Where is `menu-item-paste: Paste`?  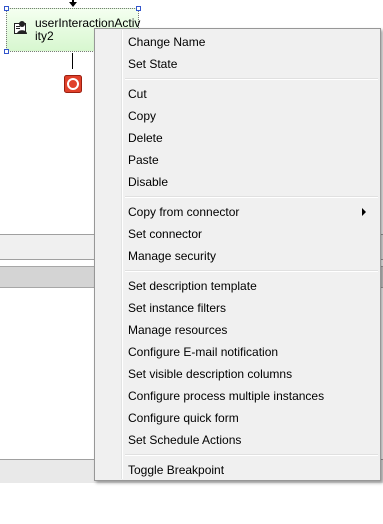
menu-item-paste: Paste is located at coordinates (237, 160).